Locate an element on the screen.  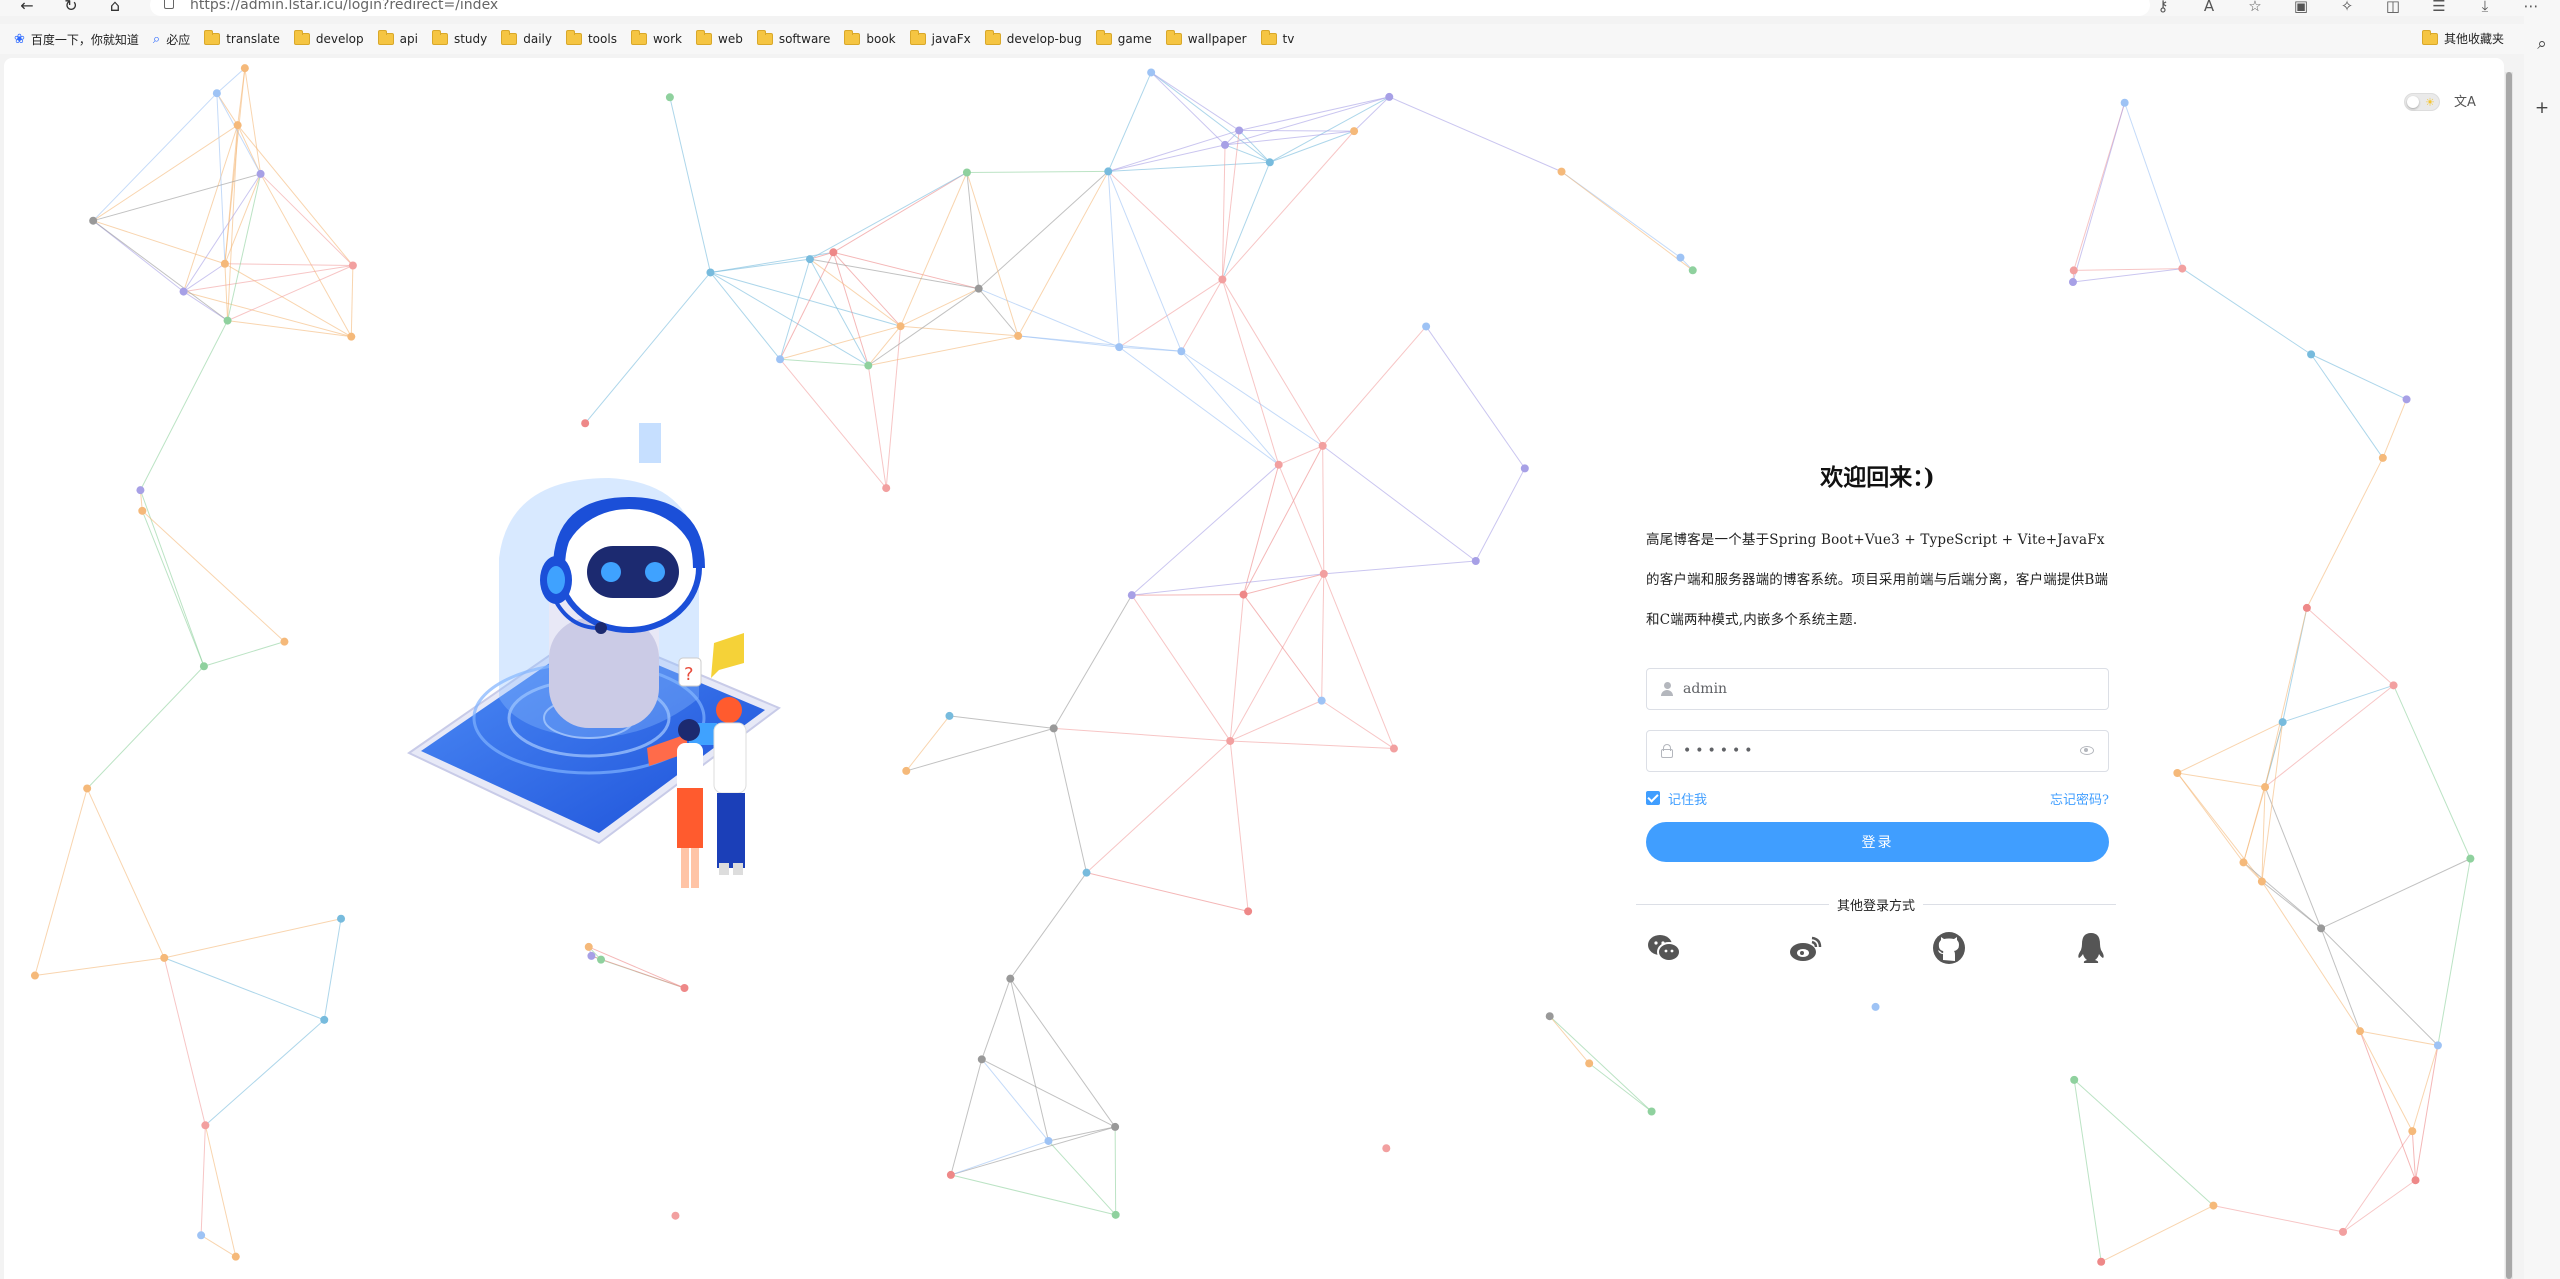
password-field is located at coordinates (1877, 751).